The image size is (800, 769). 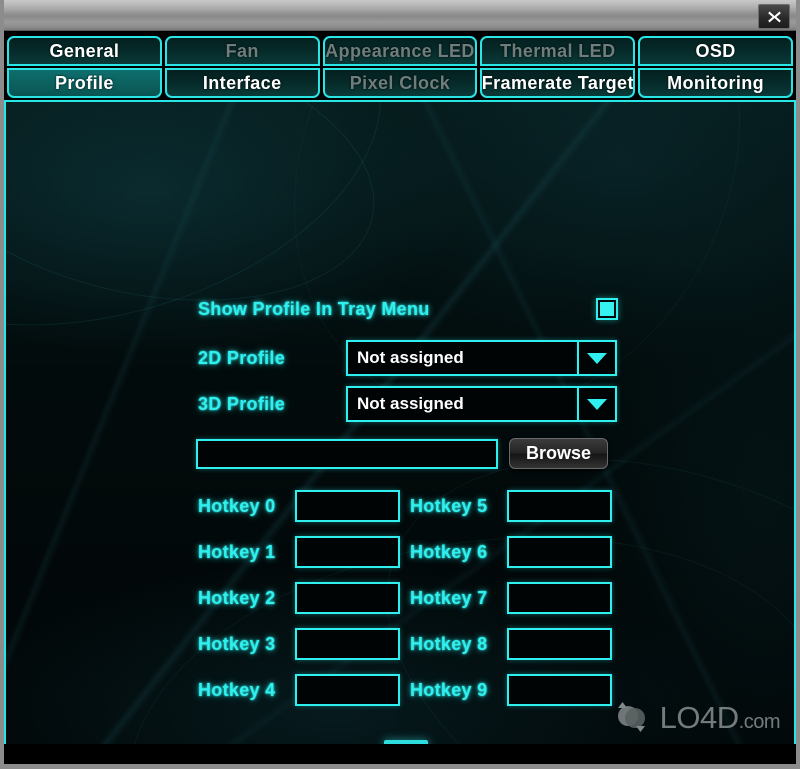 What do you see at coordinates (449, 597) in the screenshot?
I see `hotkey-7-label: Hotkey 7` at bounding box center [449, 597].